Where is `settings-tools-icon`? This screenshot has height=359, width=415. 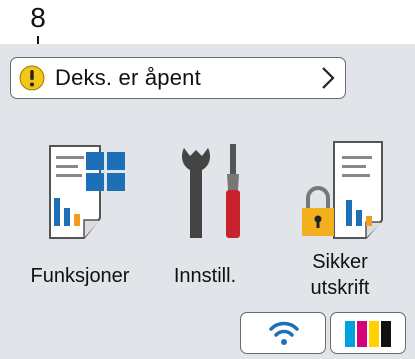
settings-tools-icon is located at coordinates (211, 191).